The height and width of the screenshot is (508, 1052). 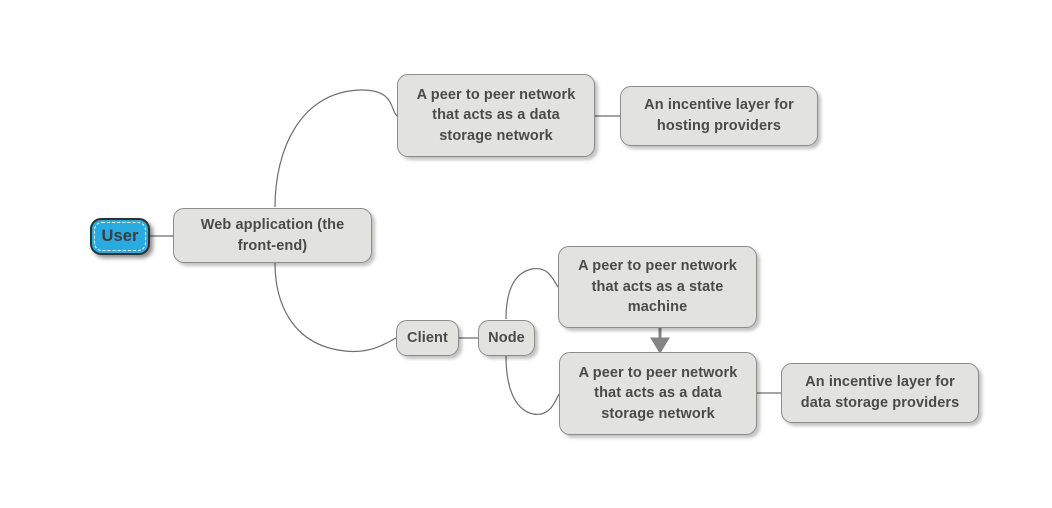 I want to click on node-incentive-hosting-label: An incentive layer for hosting providers, so click(x=719, y=115).